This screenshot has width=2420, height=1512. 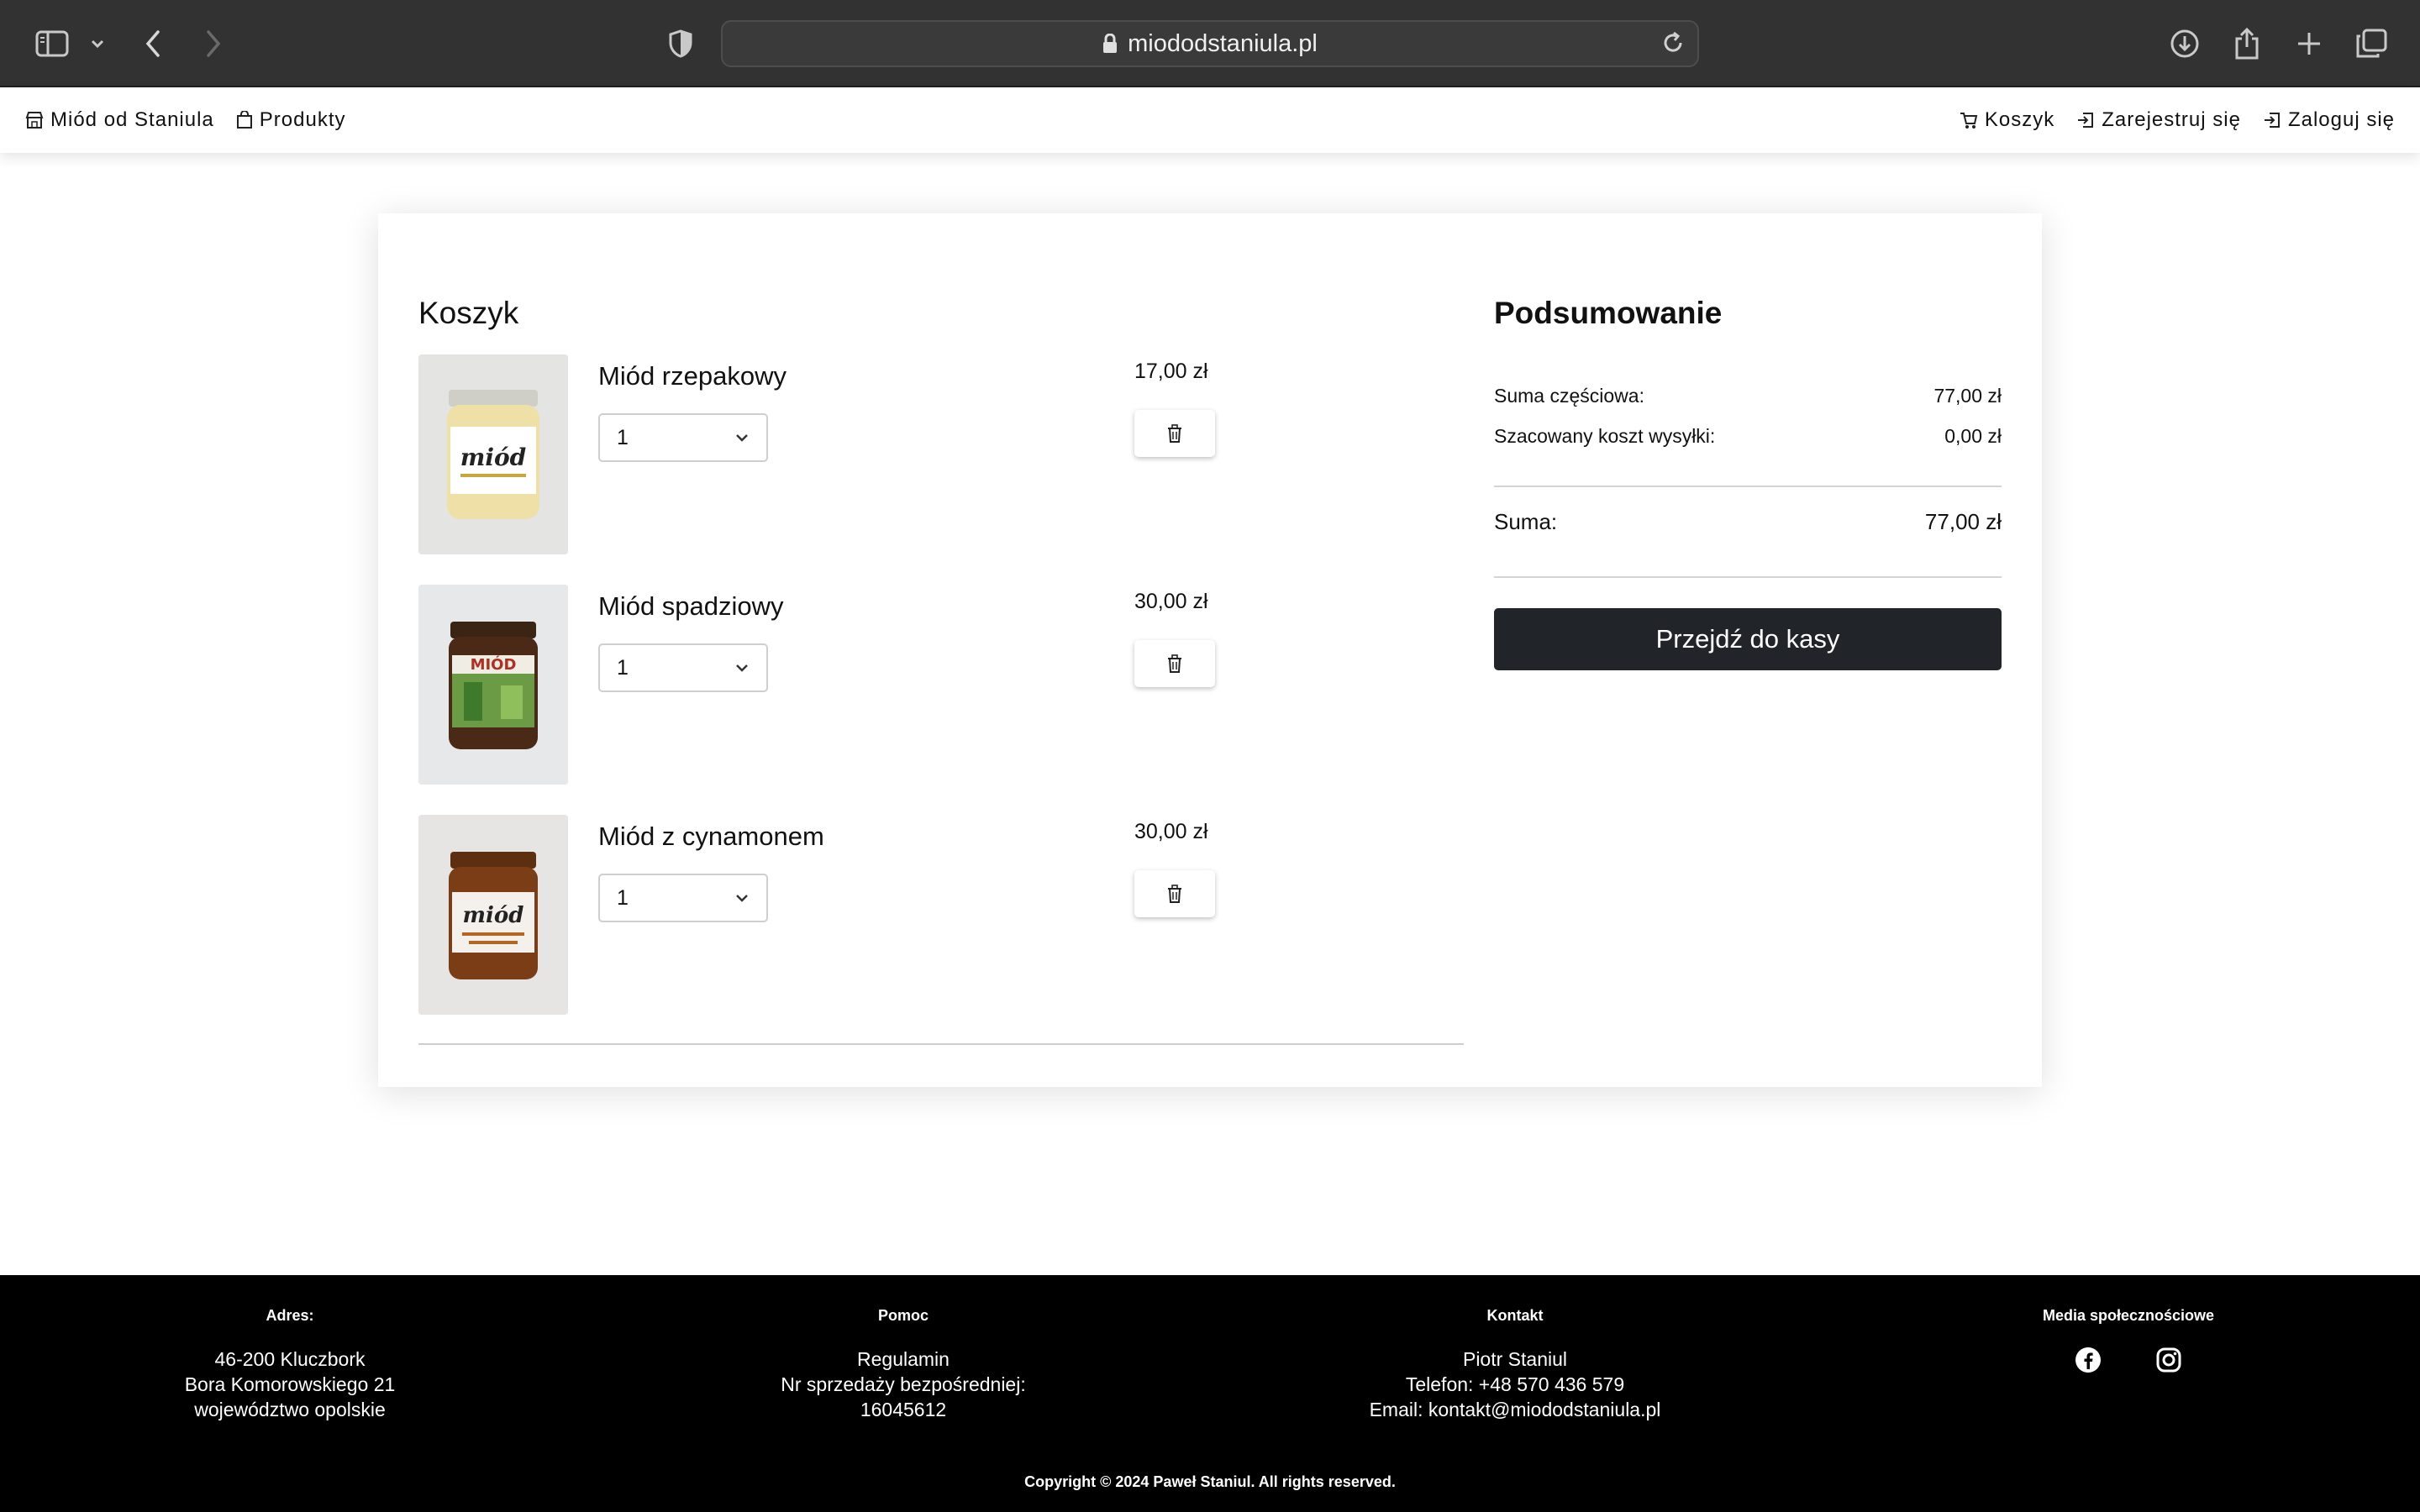 What do you see at coordinates (1963, 521) in the screenshot?
I see `total-value: 77,00 zł` at bounding box center [1963, 521].